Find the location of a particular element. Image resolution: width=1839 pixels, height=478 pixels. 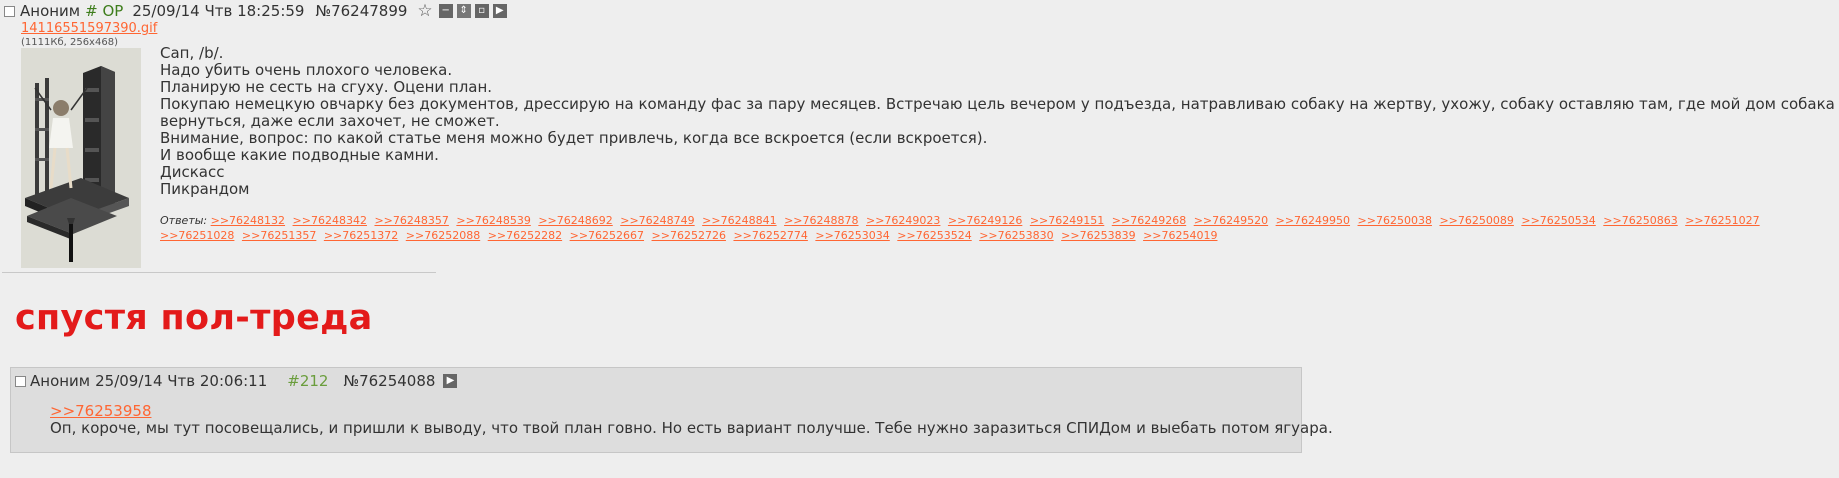

reply-link: >>76250089 is located at coordinates (1476, 220).